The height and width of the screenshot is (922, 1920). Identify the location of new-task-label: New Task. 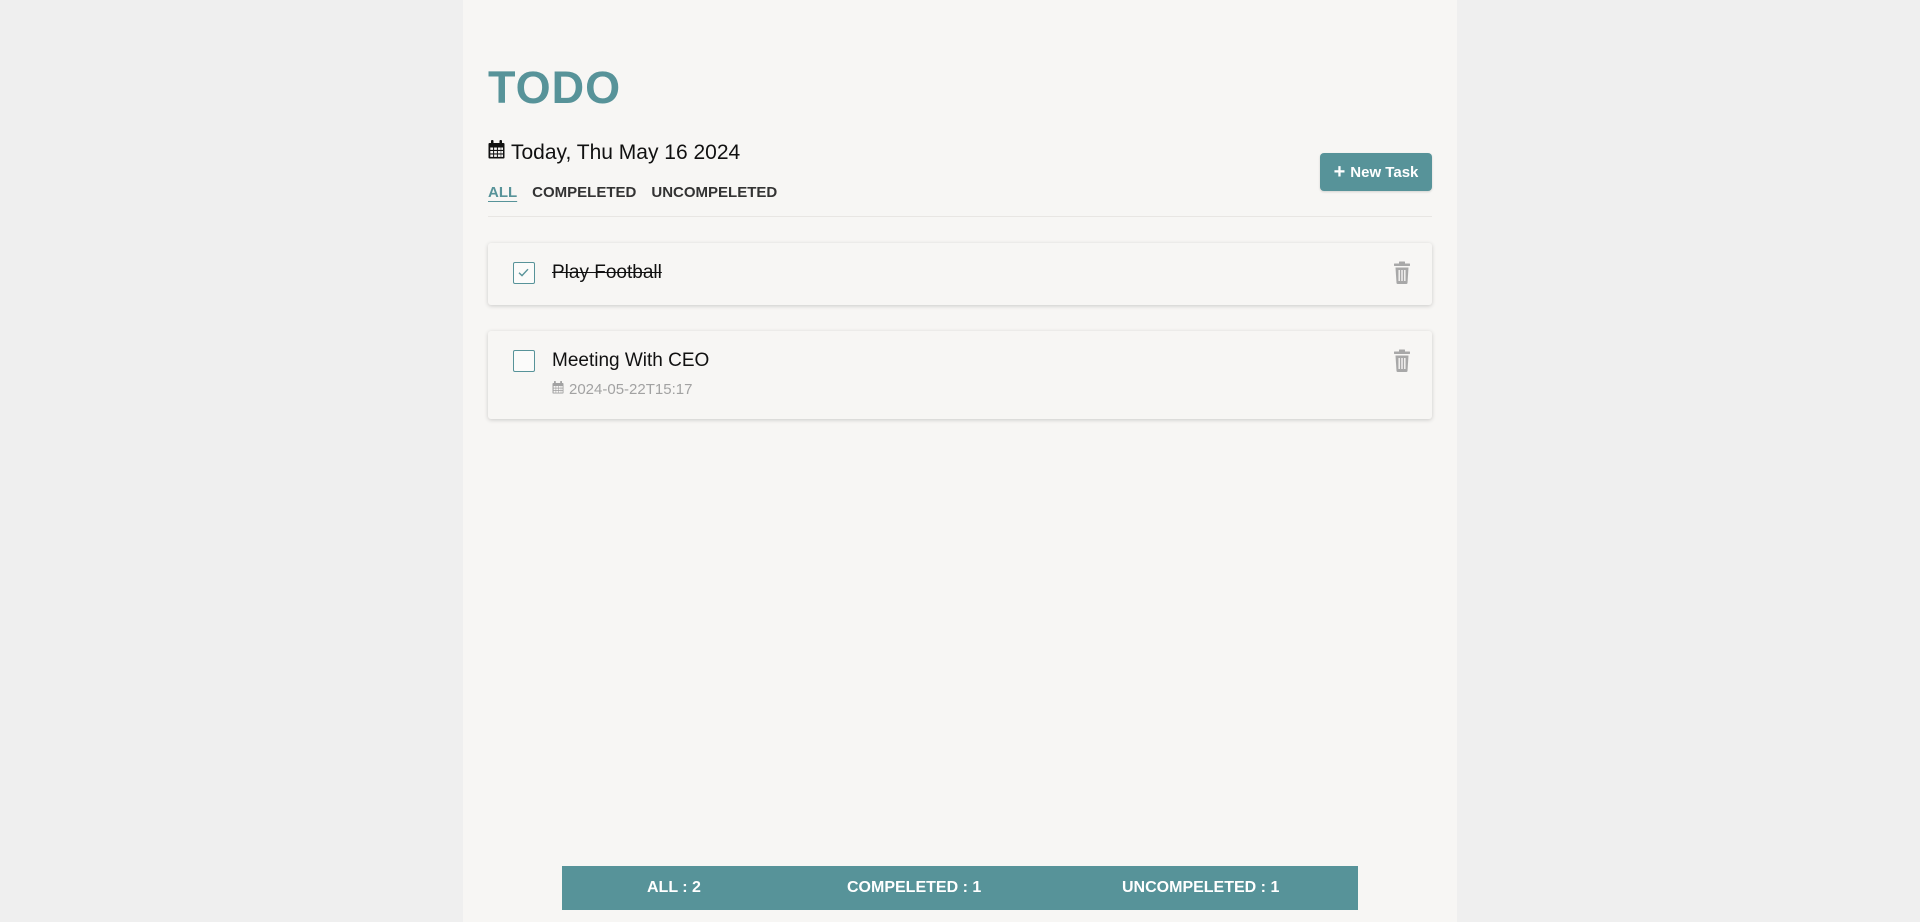
(1384, 172).